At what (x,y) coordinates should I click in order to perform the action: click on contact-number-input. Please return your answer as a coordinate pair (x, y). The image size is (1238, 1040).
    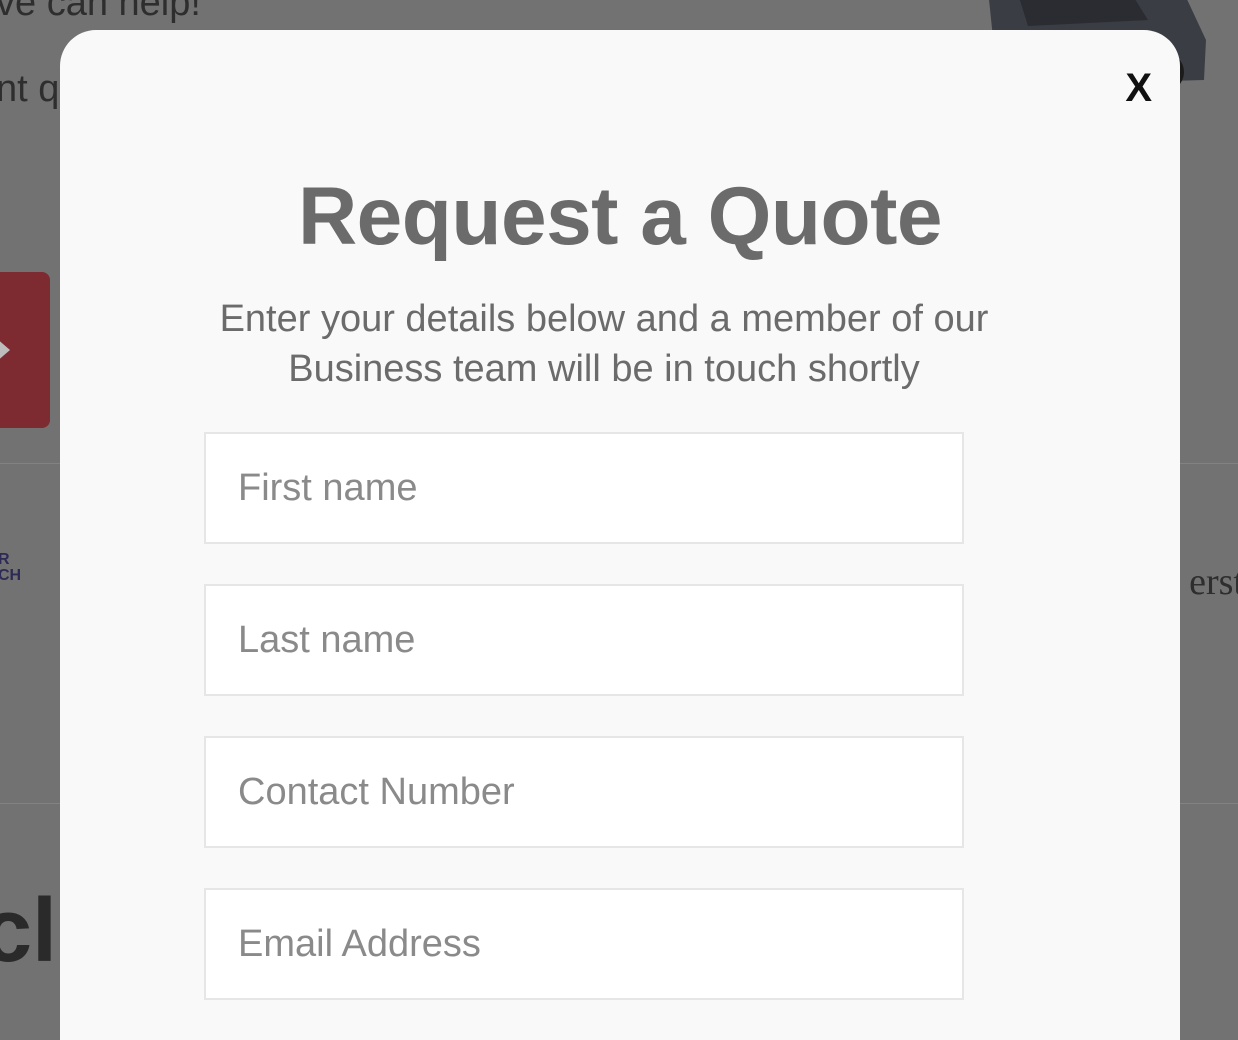
    Looking at the image, I should click on (584, 792).